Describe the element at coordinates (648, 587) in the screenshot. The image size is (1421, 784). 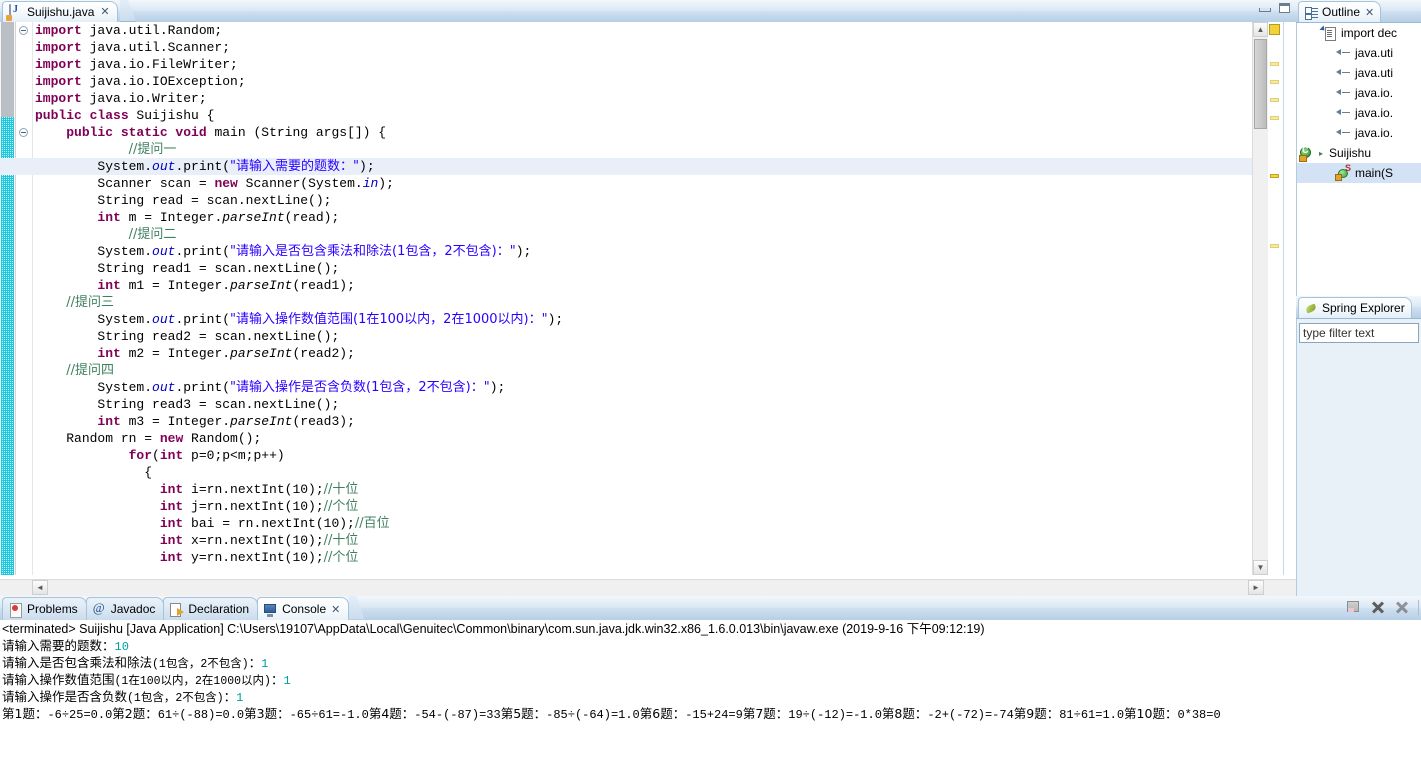
I see `editor-horizontal-scrollbar: ◄ ►` at that location.